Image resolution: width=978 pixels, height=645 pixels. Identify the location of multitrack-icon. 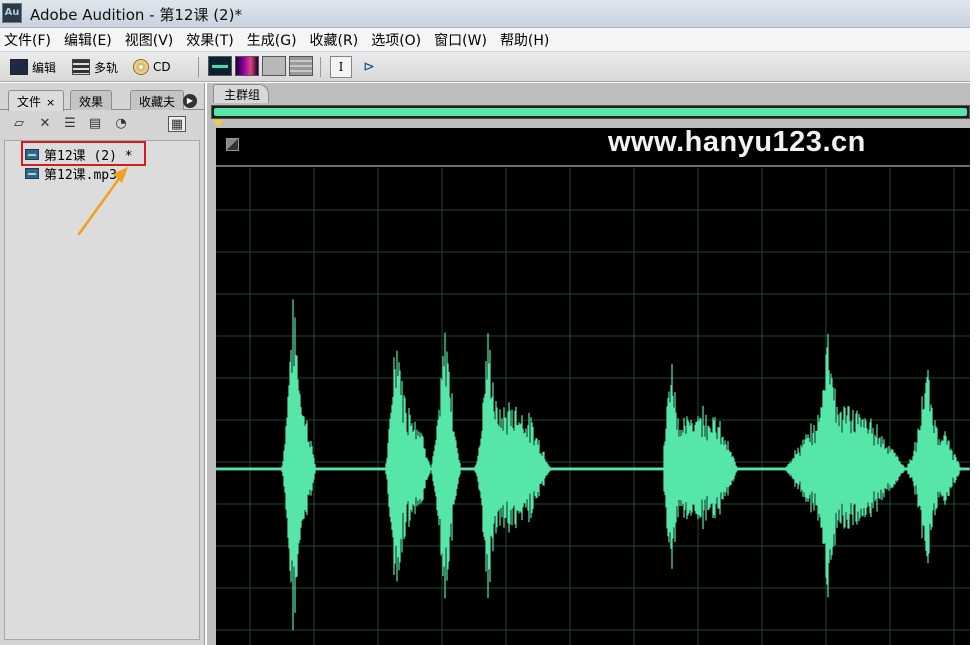
(81, 67).